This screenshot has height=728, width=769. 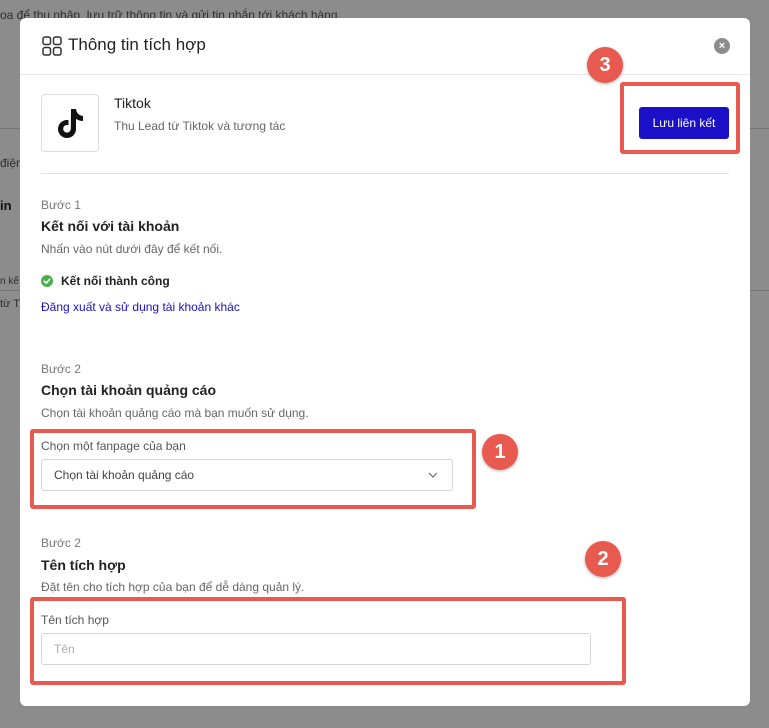 I want to click on step1-description: Nhấn vào nút dưới đây để kết nối., so click(x=132, y=249).